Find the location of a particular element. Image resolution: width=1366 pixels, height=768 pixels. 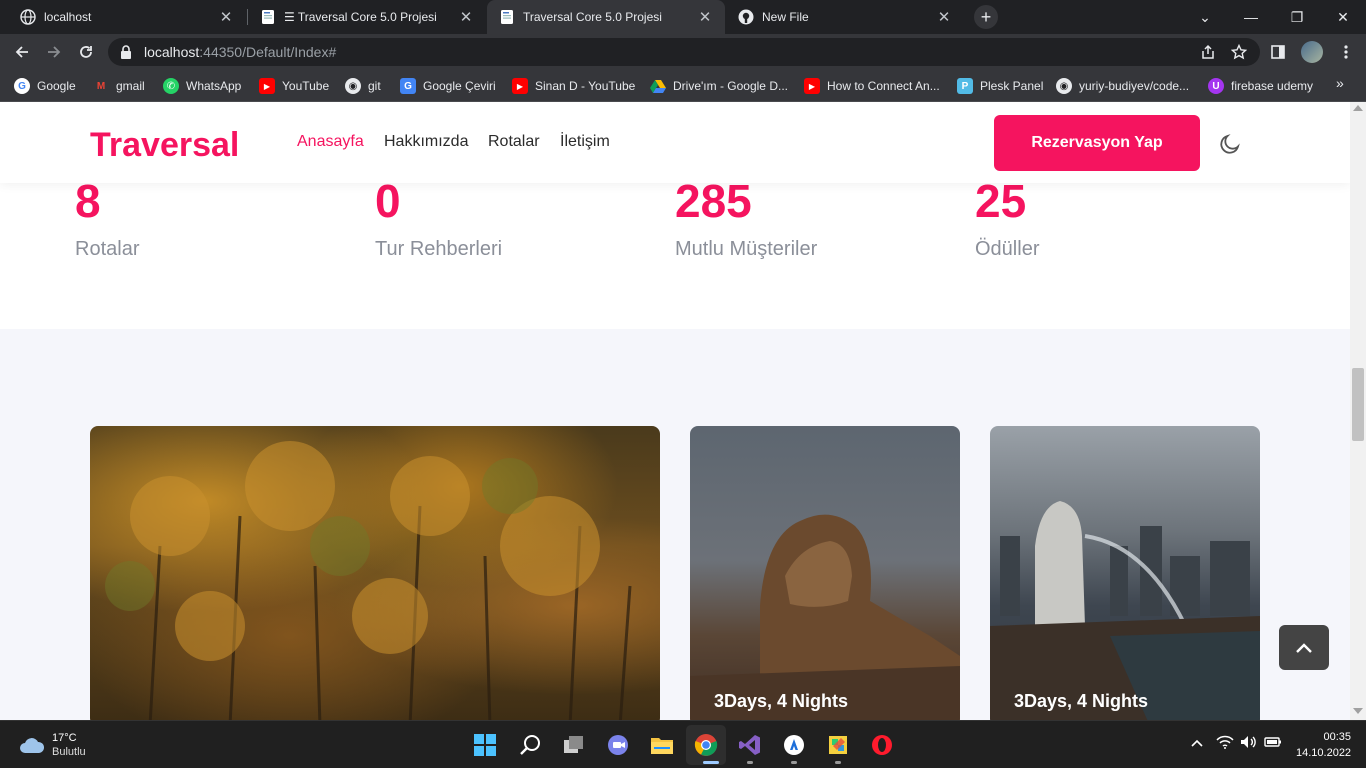

bookmark-firebase-udemy: U firebase udemy is located at coordinates (1260, 86).